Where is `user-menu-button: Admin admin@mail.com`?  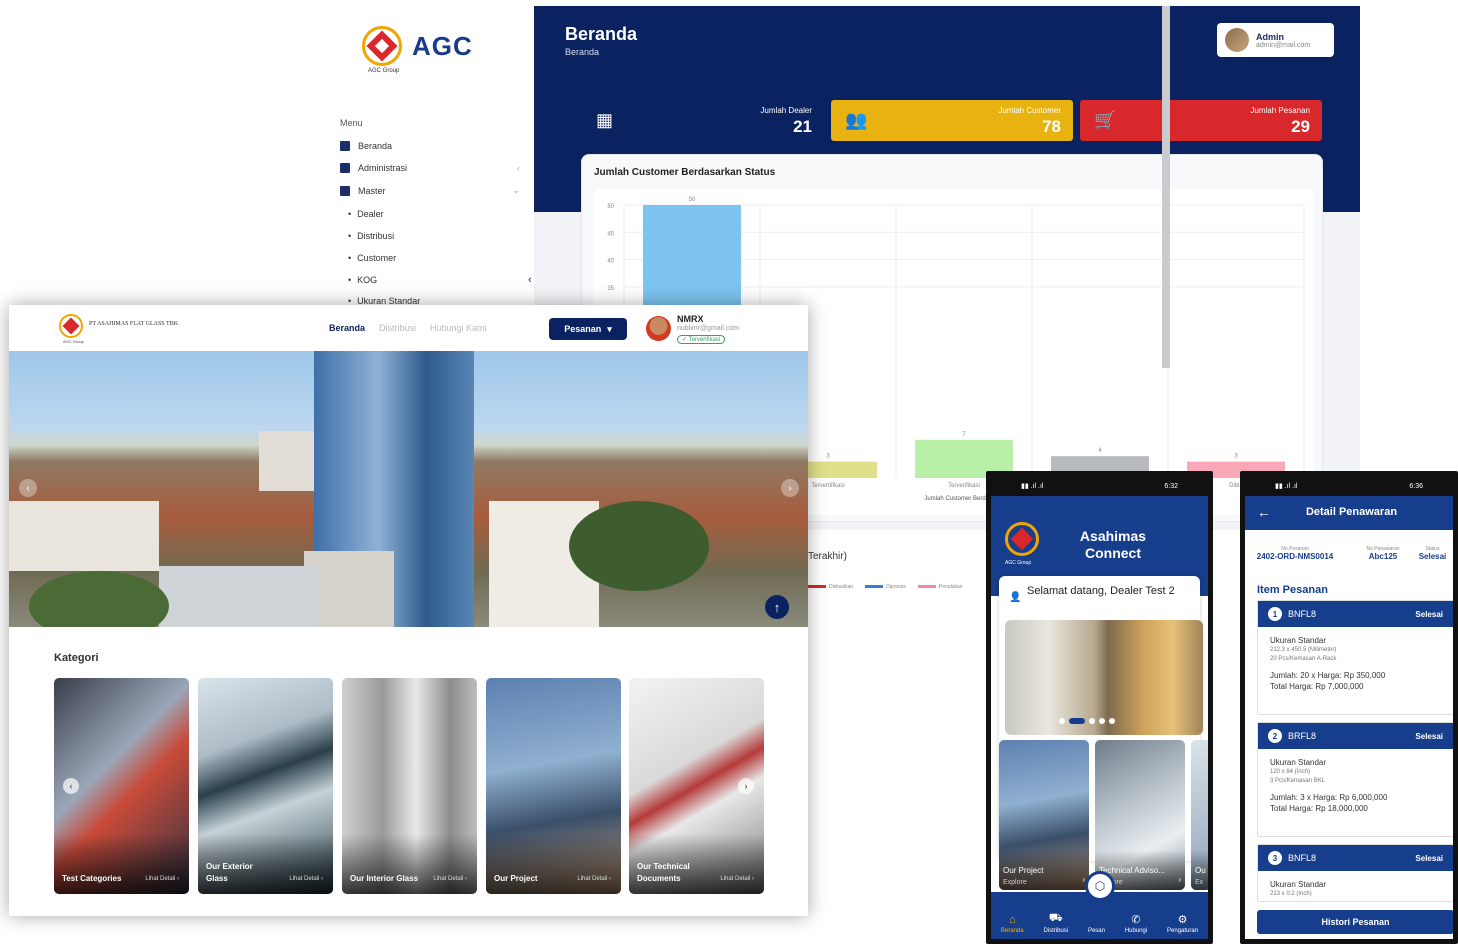 user-menu-button: Admin admin@mail.com is located at coordinates (1275, 40).